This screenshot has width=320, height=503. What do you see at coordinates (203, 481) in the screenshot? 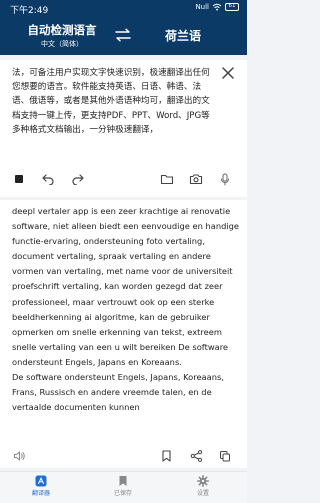
I see `settings-icon` at bounding box center [203, 481].